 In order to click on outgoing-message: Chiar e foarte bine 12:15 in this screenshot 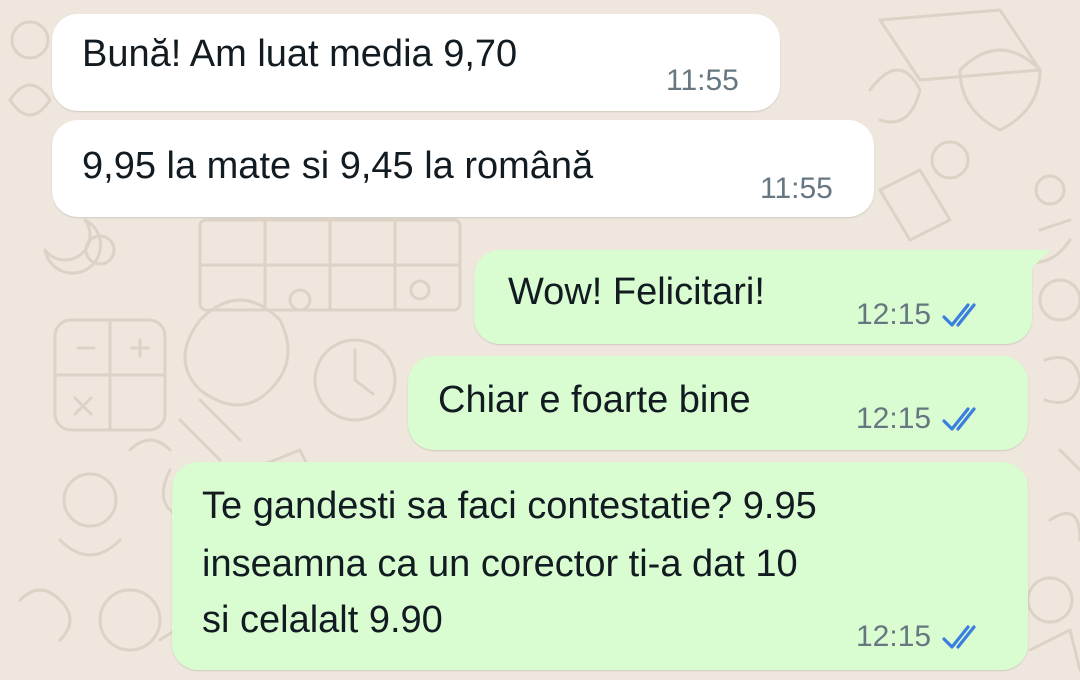, I will do `click(718, 403)`.